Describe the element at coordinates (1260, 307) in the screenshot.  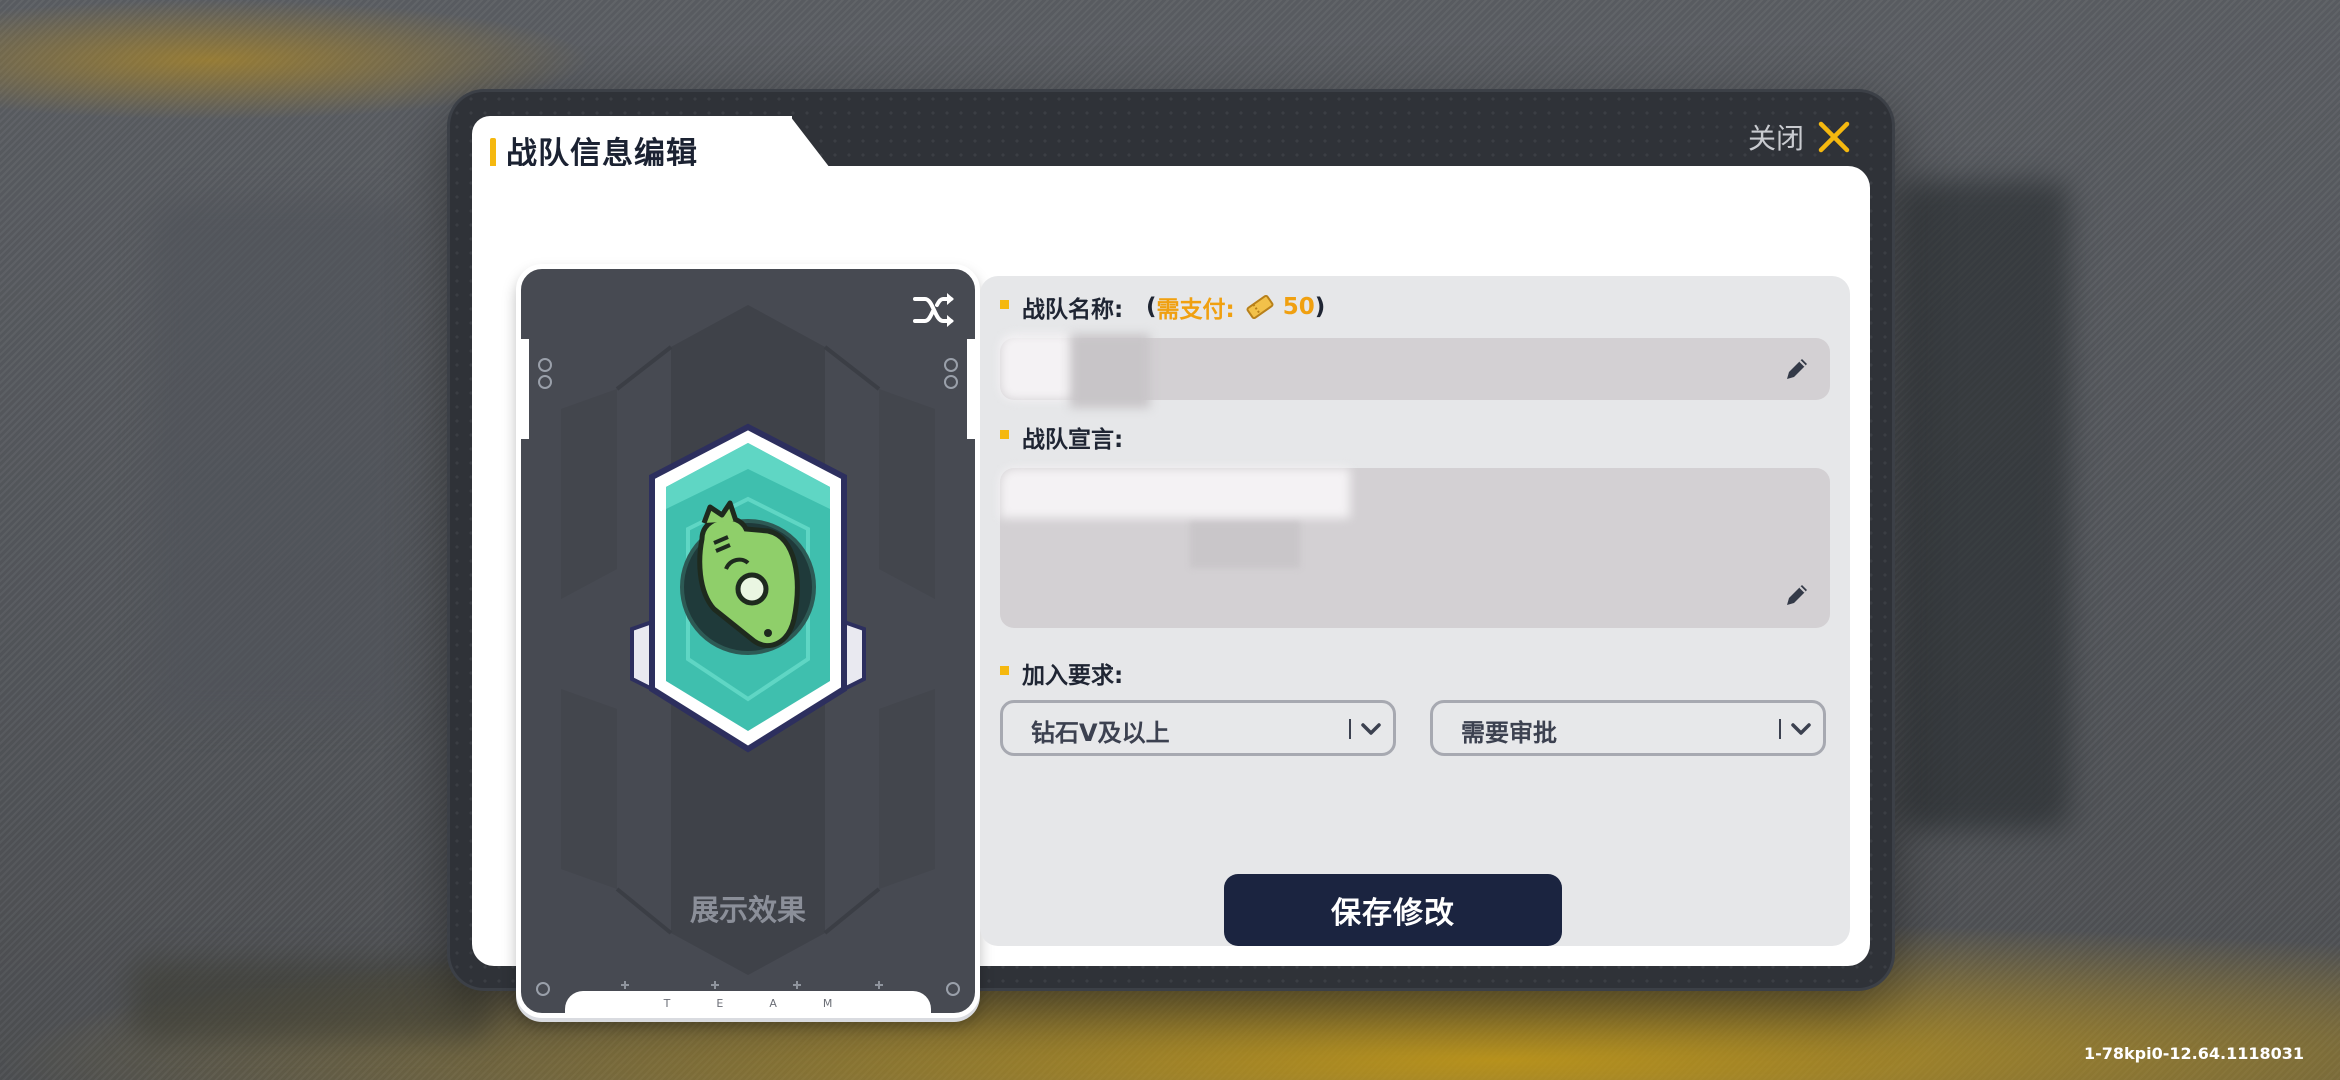
I see `ticket-icon` at that location.